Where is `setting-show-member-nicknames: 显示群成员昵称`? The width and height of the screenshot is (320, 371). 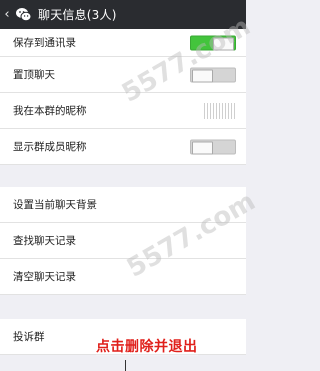
setting-show-member-nicknames: 显示群成员昵称 is located at coordinates (123, 147).